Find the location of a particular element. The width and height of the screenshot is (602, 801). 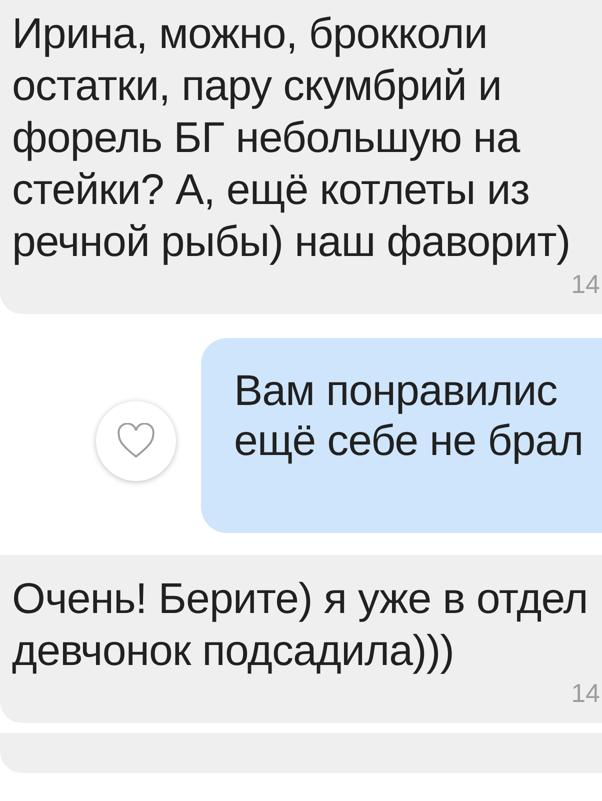

message-text: Очень! Берите) я уже в отдел девчонок подсадила))) is located at coordinates (300, 625).